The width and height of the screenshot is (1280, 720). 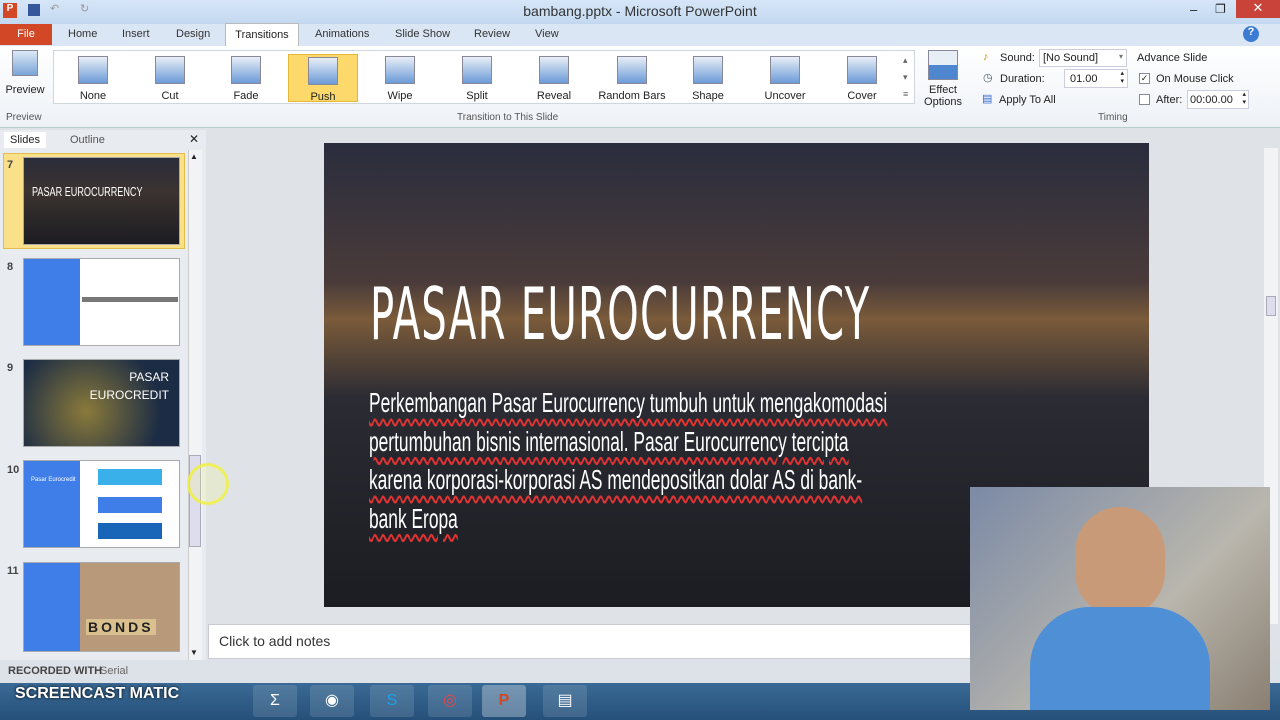 What do you see at coordinates (862, 78) in the screenshot?
I see `transition-cover: Cover` at bounding box center [862, 78].